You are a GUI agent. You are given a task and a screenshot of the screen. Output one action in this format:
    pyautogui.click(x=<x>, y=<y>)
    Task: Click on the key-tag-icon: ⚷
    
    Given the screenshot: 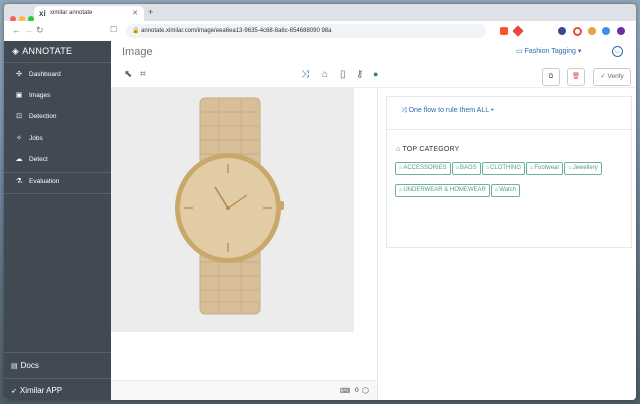 What is the action you would take?
    pyautogui.click(x=359, y=74)
    